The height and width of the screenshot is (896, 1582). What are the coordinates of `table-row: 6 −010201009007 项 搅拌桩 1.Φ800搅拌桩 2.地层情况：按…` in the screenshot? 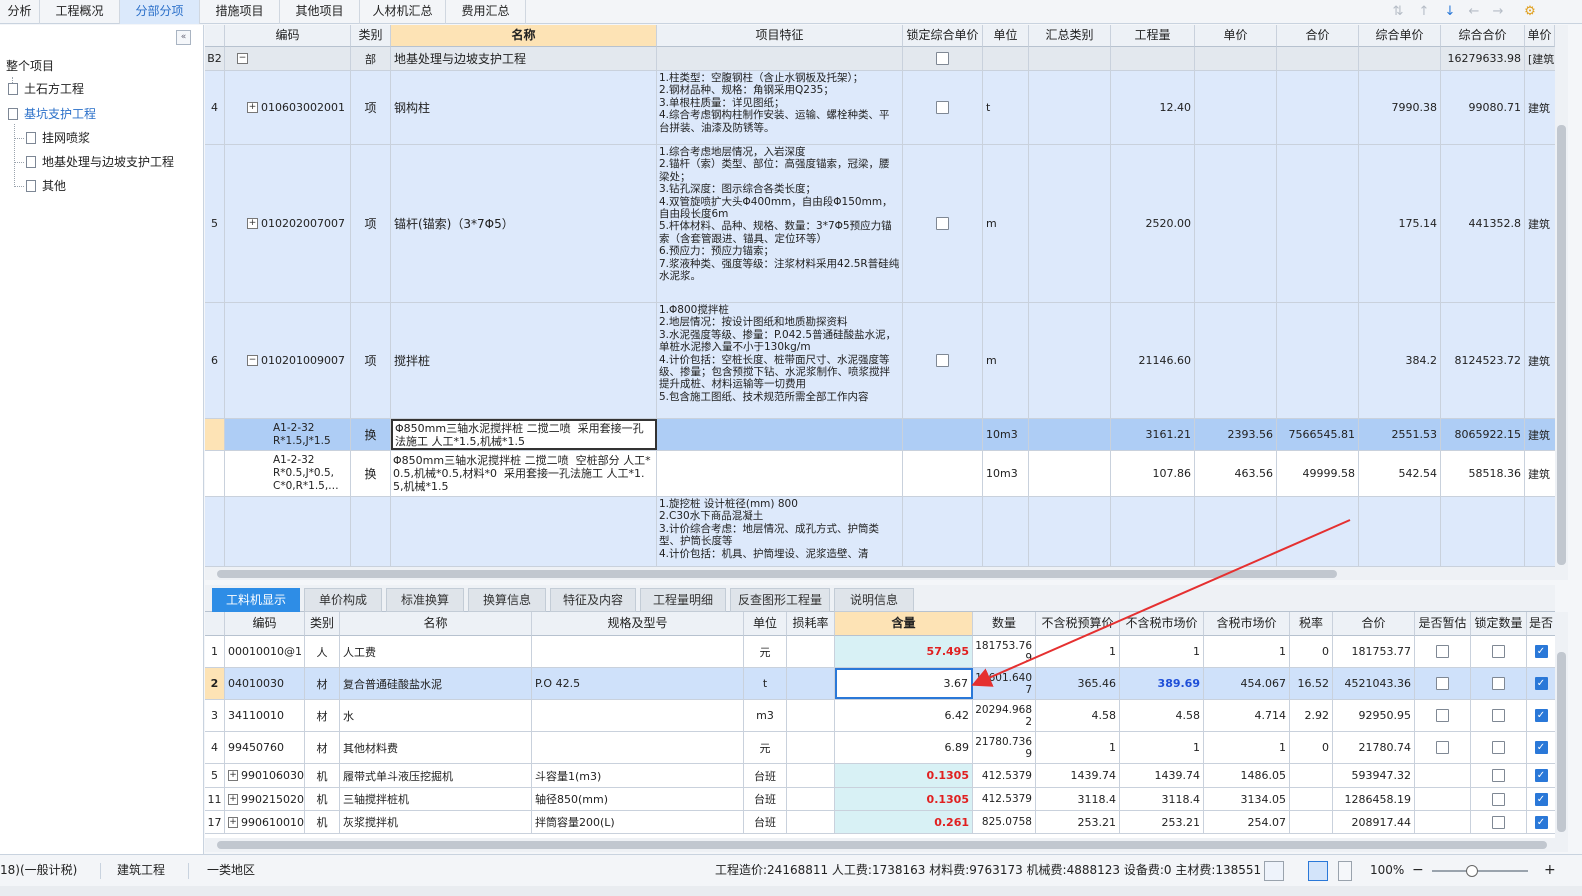 It's located at (880, 361).